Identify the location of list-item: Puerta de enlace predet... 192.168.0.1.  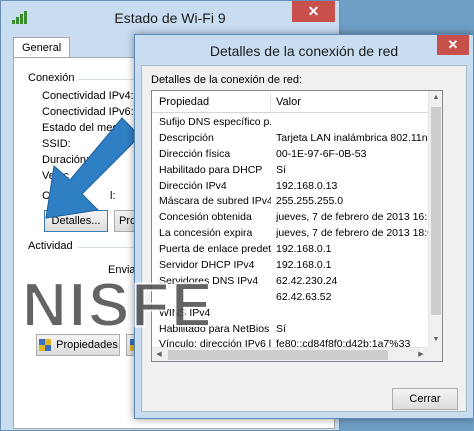
(290, 250).